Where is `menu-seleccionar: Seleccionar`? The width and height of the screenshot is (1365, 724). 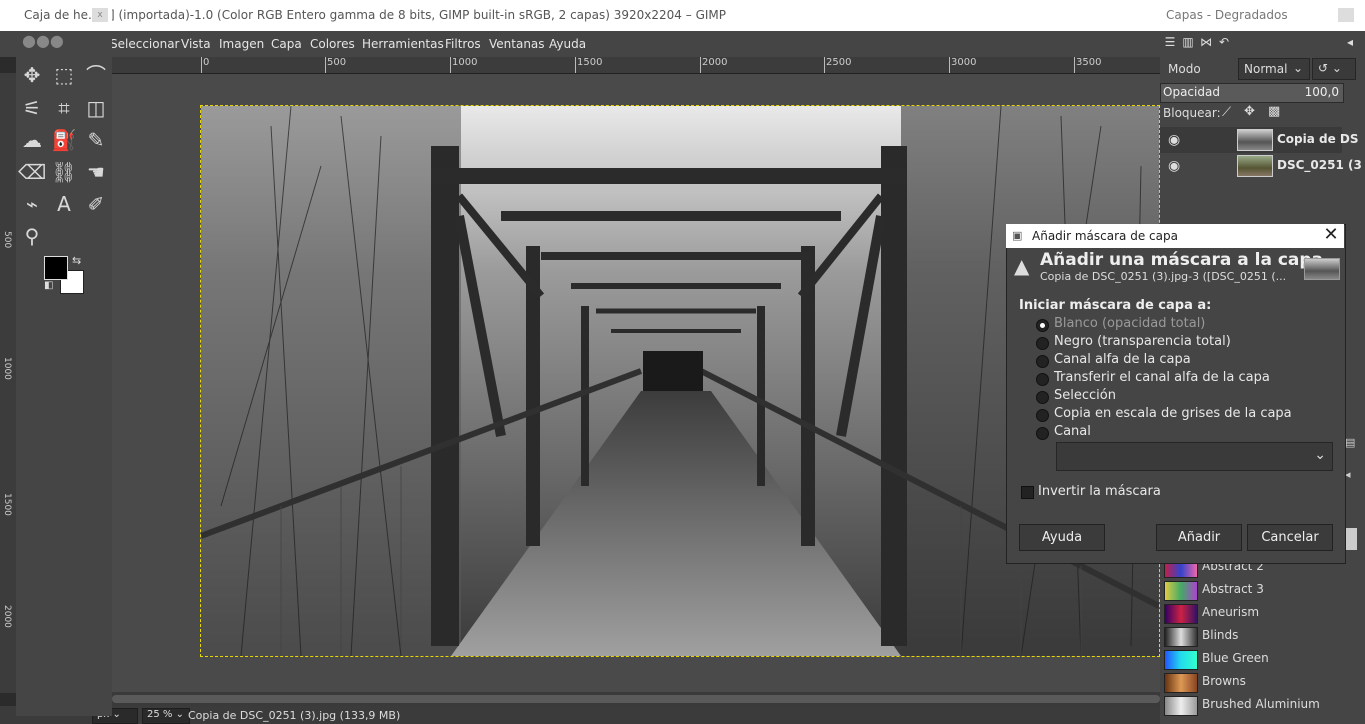
menu-seleccionar: Seleccionar is located at coordinates (144, 44).